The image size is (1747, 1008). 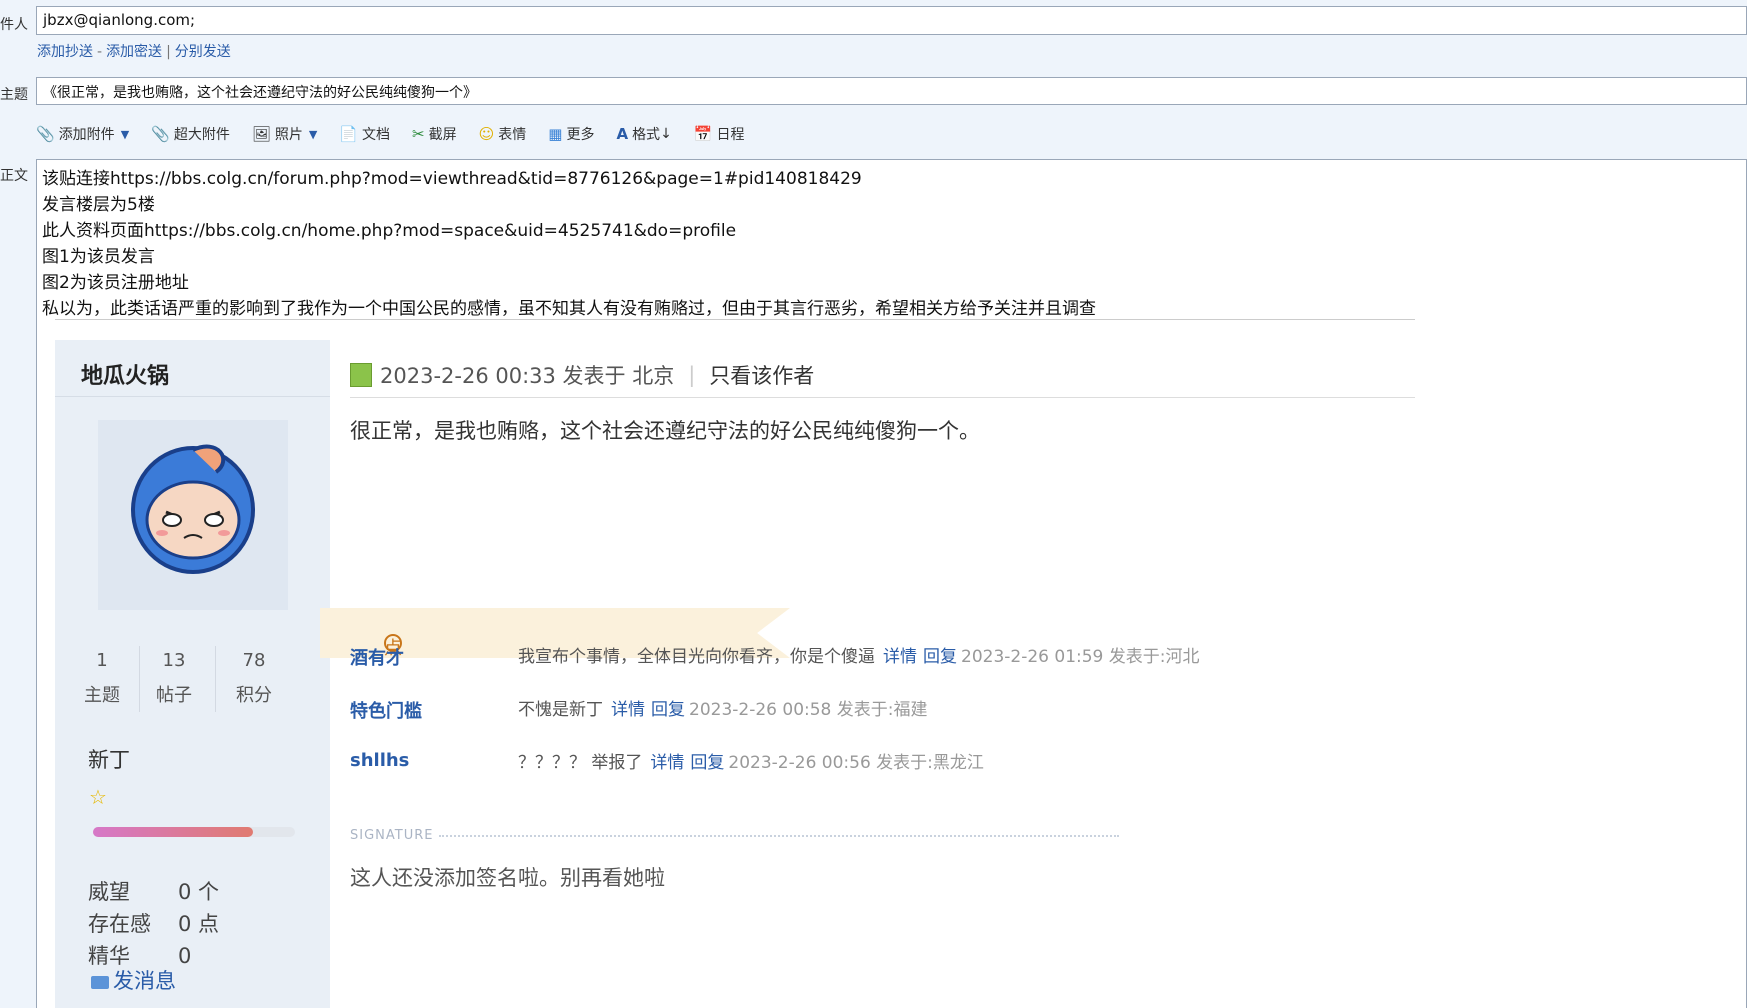 I want to click on body-line: 图1为该员发言, so click(x=98, y=257).